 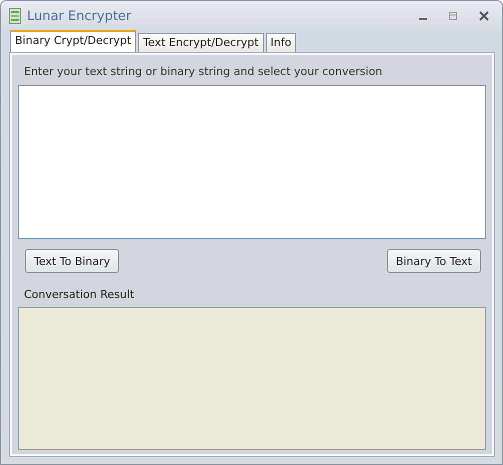 What do you see at coordinates (201, 43) in the screenshot?
I see `tab: Text Encrypt/Decrypt` at bounding box center [201, 43].